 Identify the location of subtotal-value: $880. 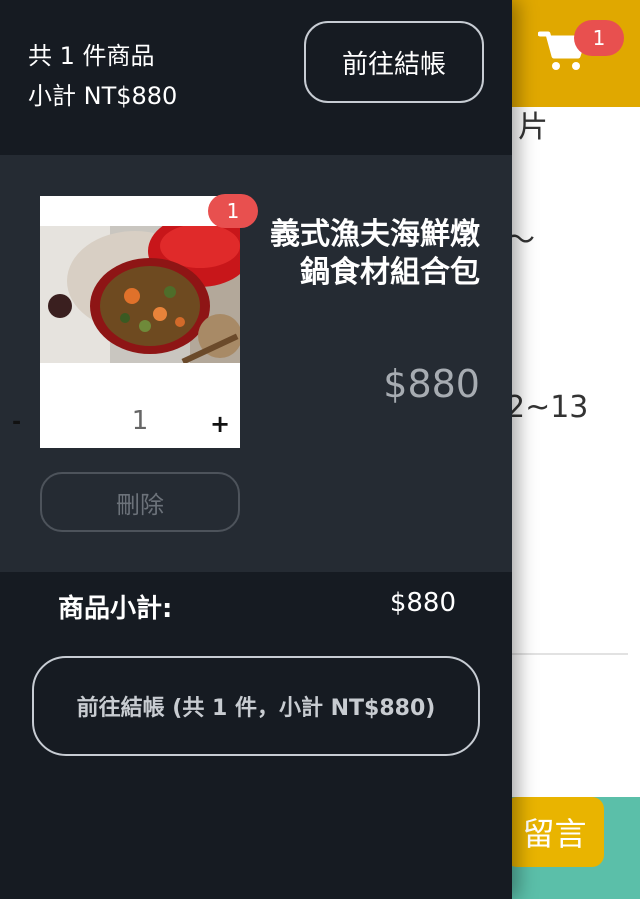
(422, 603).